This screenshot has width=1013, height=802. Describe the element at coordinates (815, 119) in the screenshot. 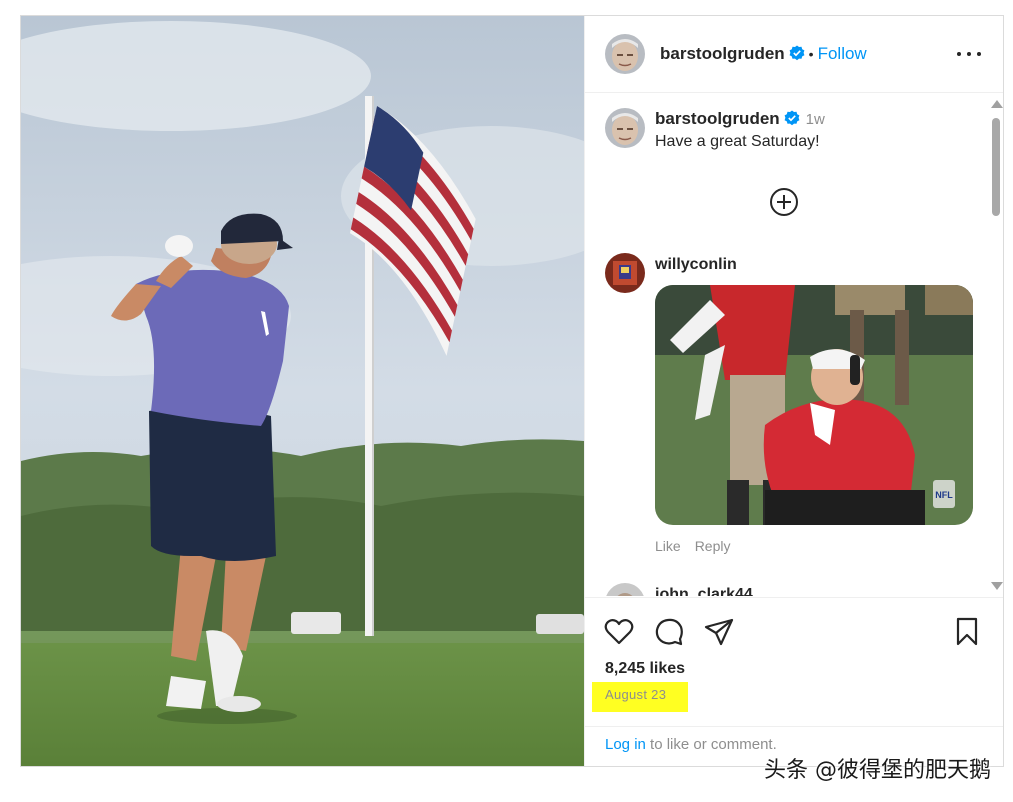

I see `caption-time-ago: 1w` at that location.